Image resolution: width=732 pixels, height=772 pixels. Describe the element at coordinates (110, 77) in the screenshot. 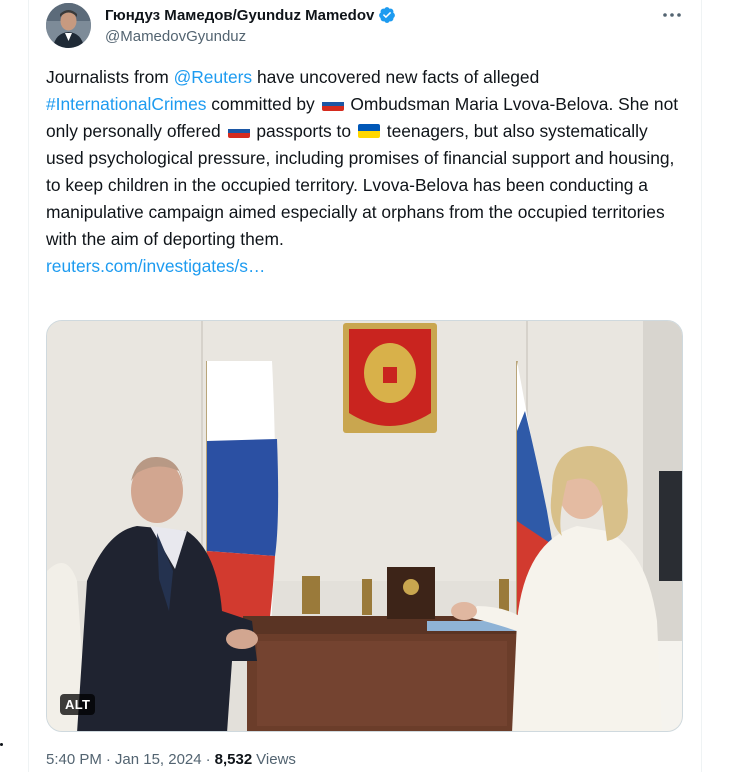

I see `tweet-text-segment: Journalists from` at that location.